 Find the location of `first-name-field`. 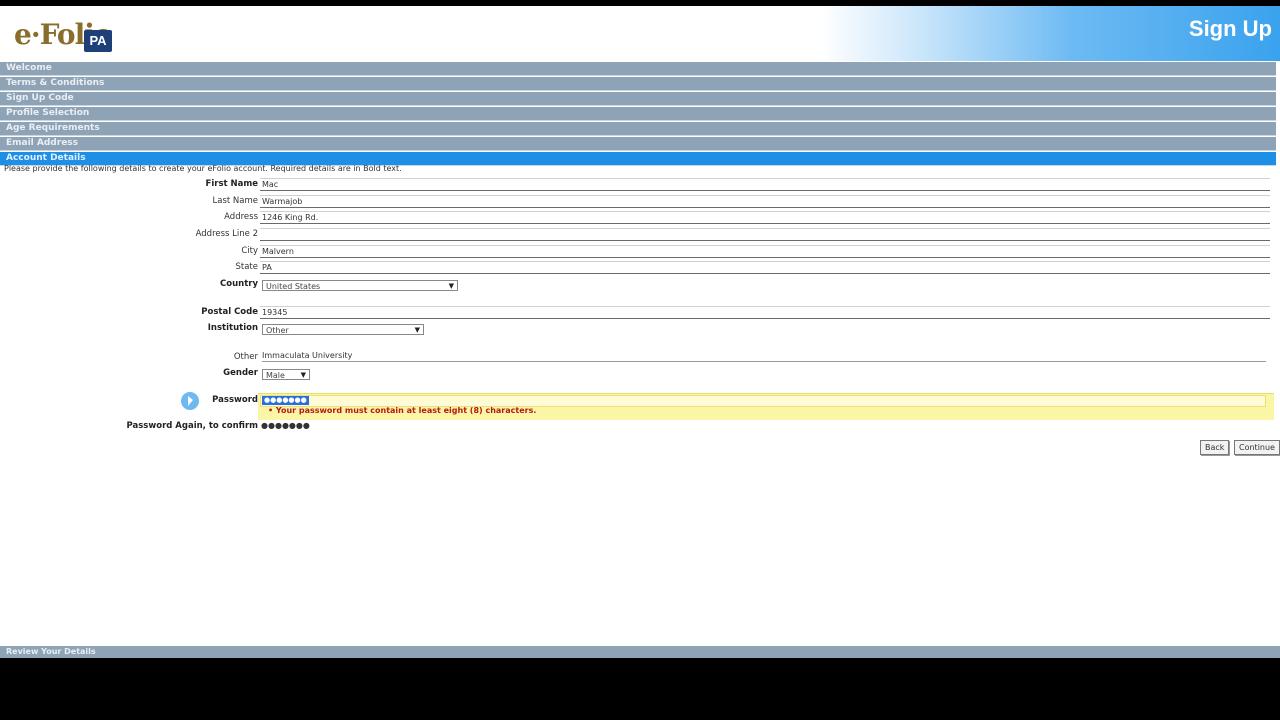

first-name-field is located at coordinates (765, 184).